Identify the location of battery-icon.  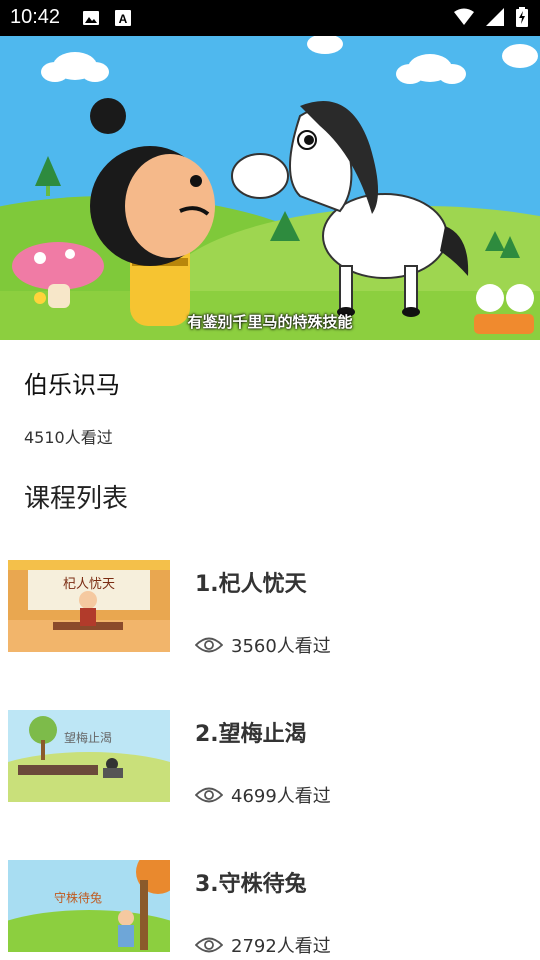
(522, 17).